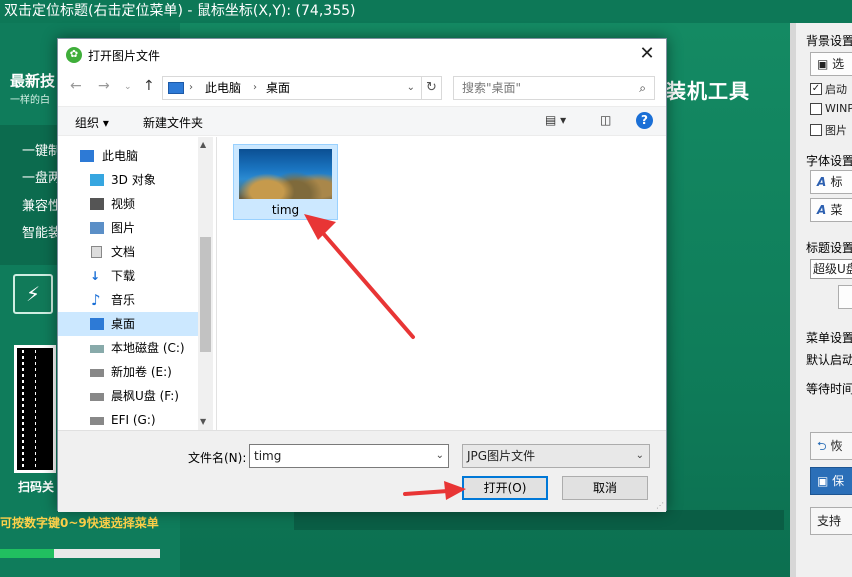 The image size is (852, 577). I want to click on tree-item-drive-g: EFI (G:), so click(128, 419).